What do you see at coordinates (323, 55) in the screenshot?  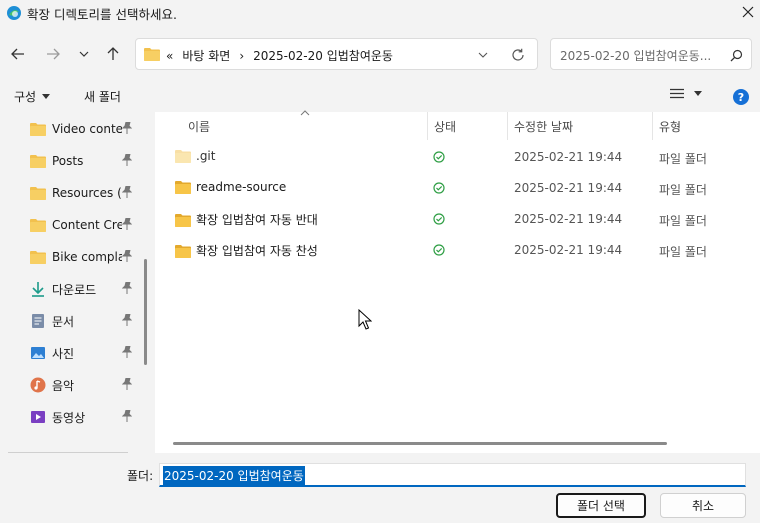 I see `breadcrumb-current: 2025-02-20 입법참여운동` at bounding box center [323, 55].